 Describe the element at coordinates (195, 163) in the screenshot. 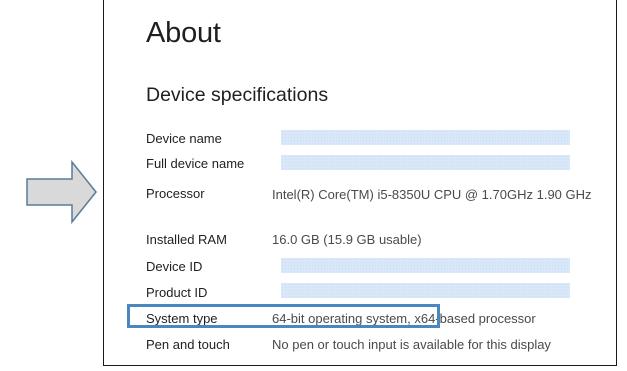

I see `full-device-name-label: Full device name` at that location.